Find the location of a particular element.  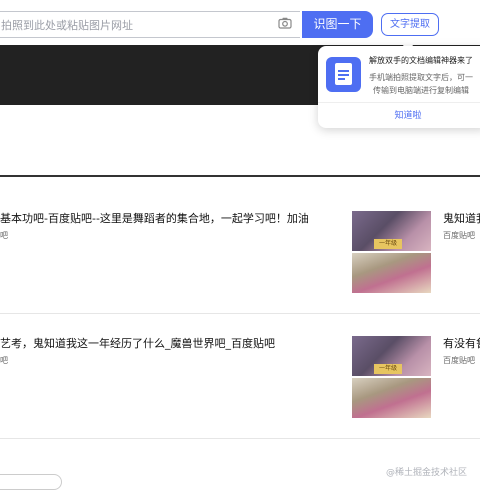

results-divider is located at coordinates (240, 176).